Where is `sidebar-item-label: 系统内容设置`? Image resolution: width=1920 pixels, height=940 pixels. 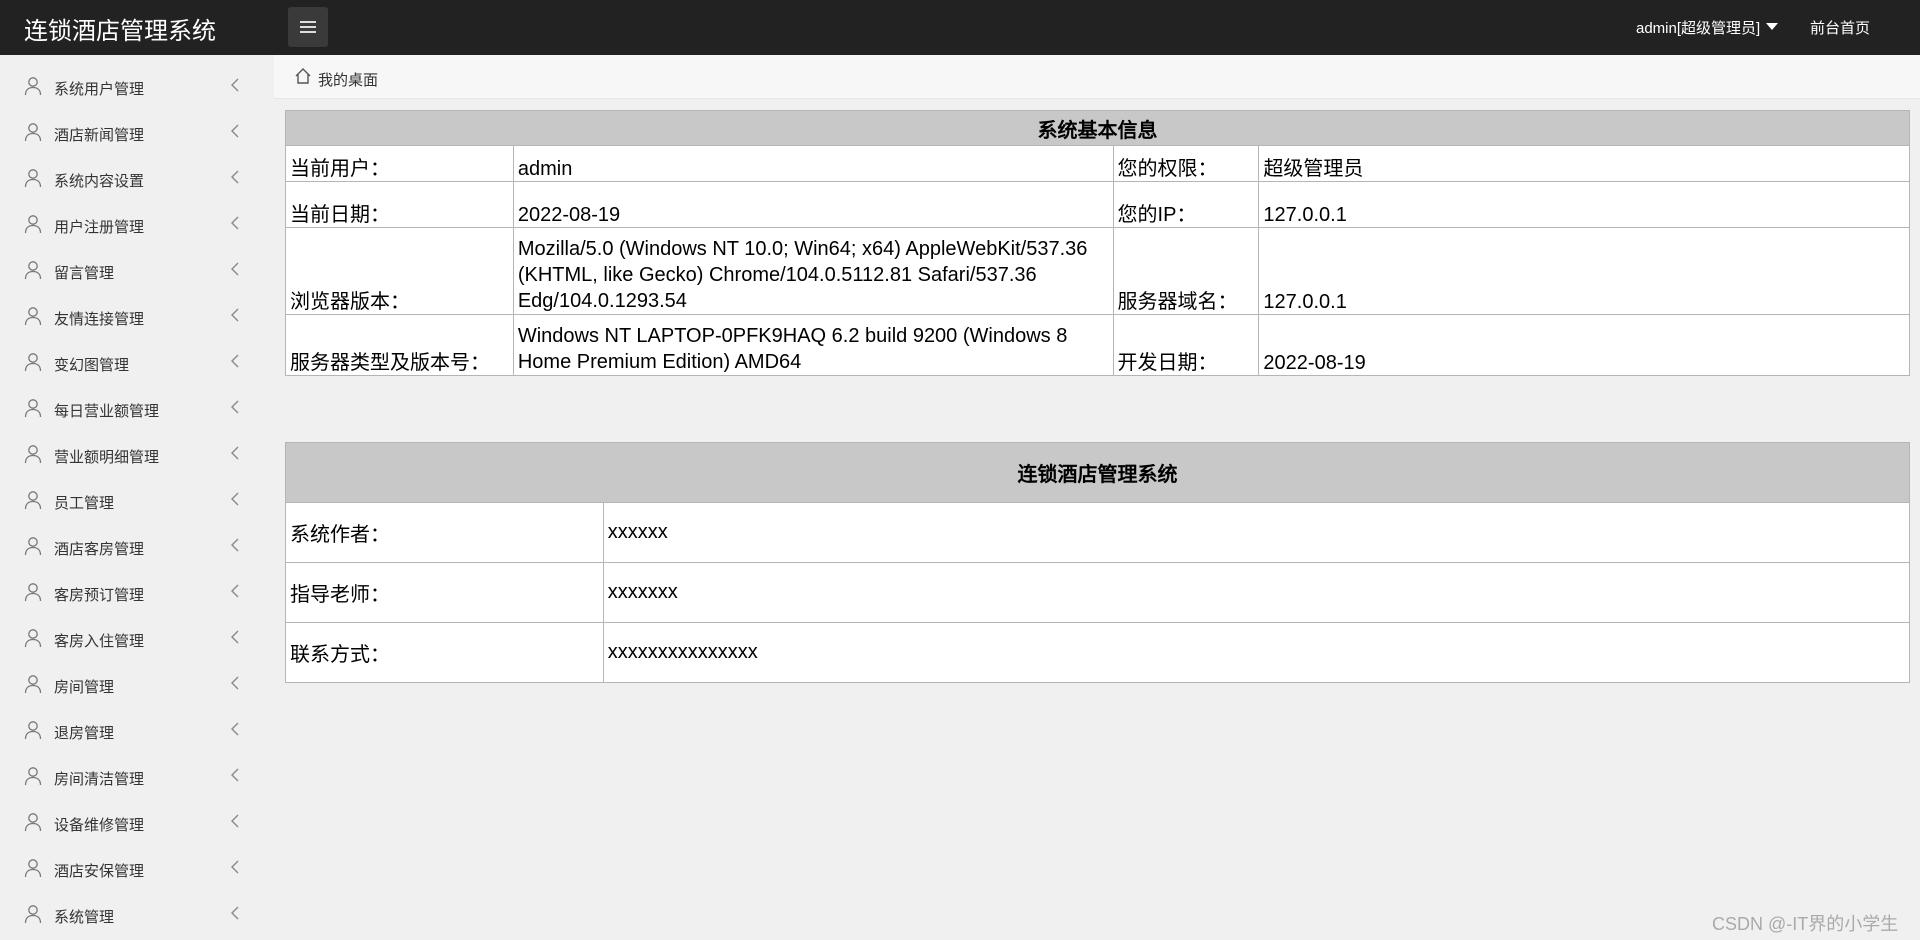 sidebar-item-label: 系统内容设置 is located at coordinates (99, 181).